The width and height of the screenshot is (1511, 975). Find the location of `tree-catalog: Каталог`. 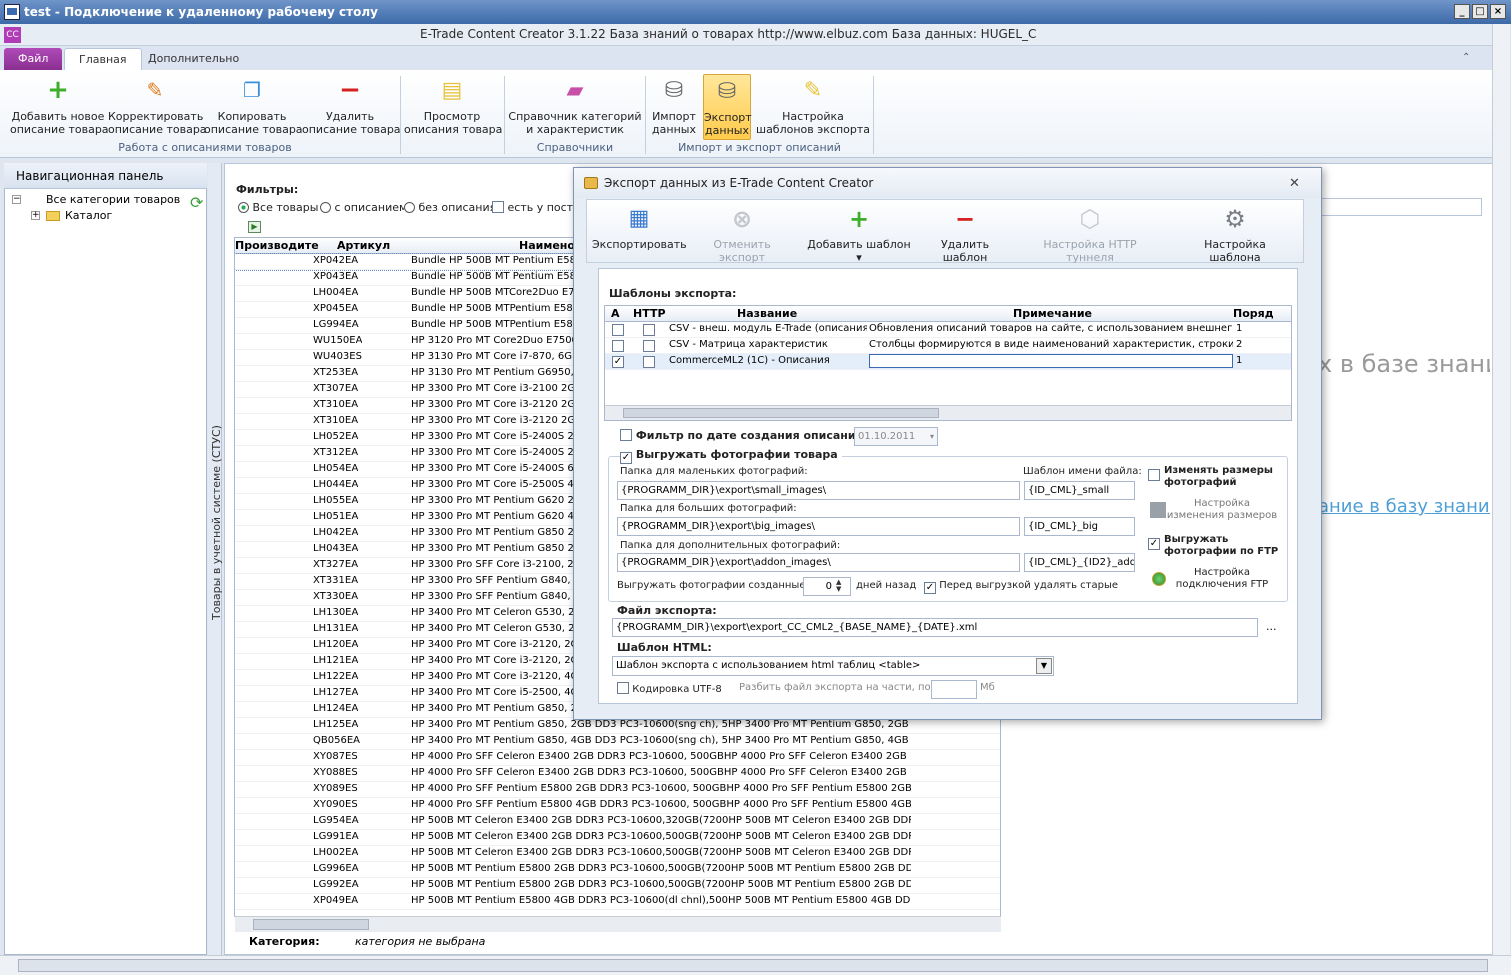

tree-catalog: Каталог is located at coordinates (88, 215).